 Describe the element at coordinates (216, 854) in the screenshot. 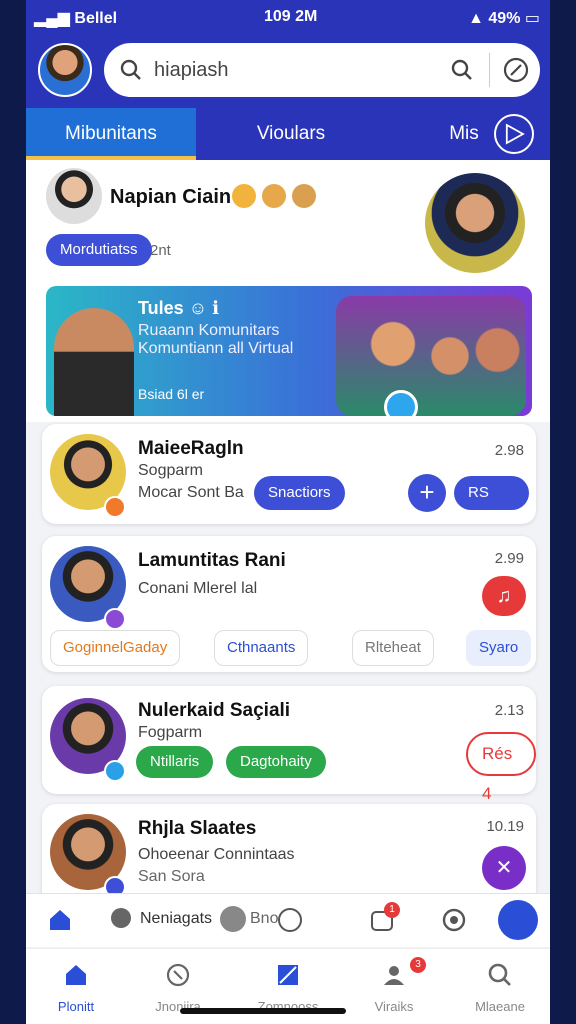

I see `item-subtitle: Ohoeenar Connintaas` at that location.